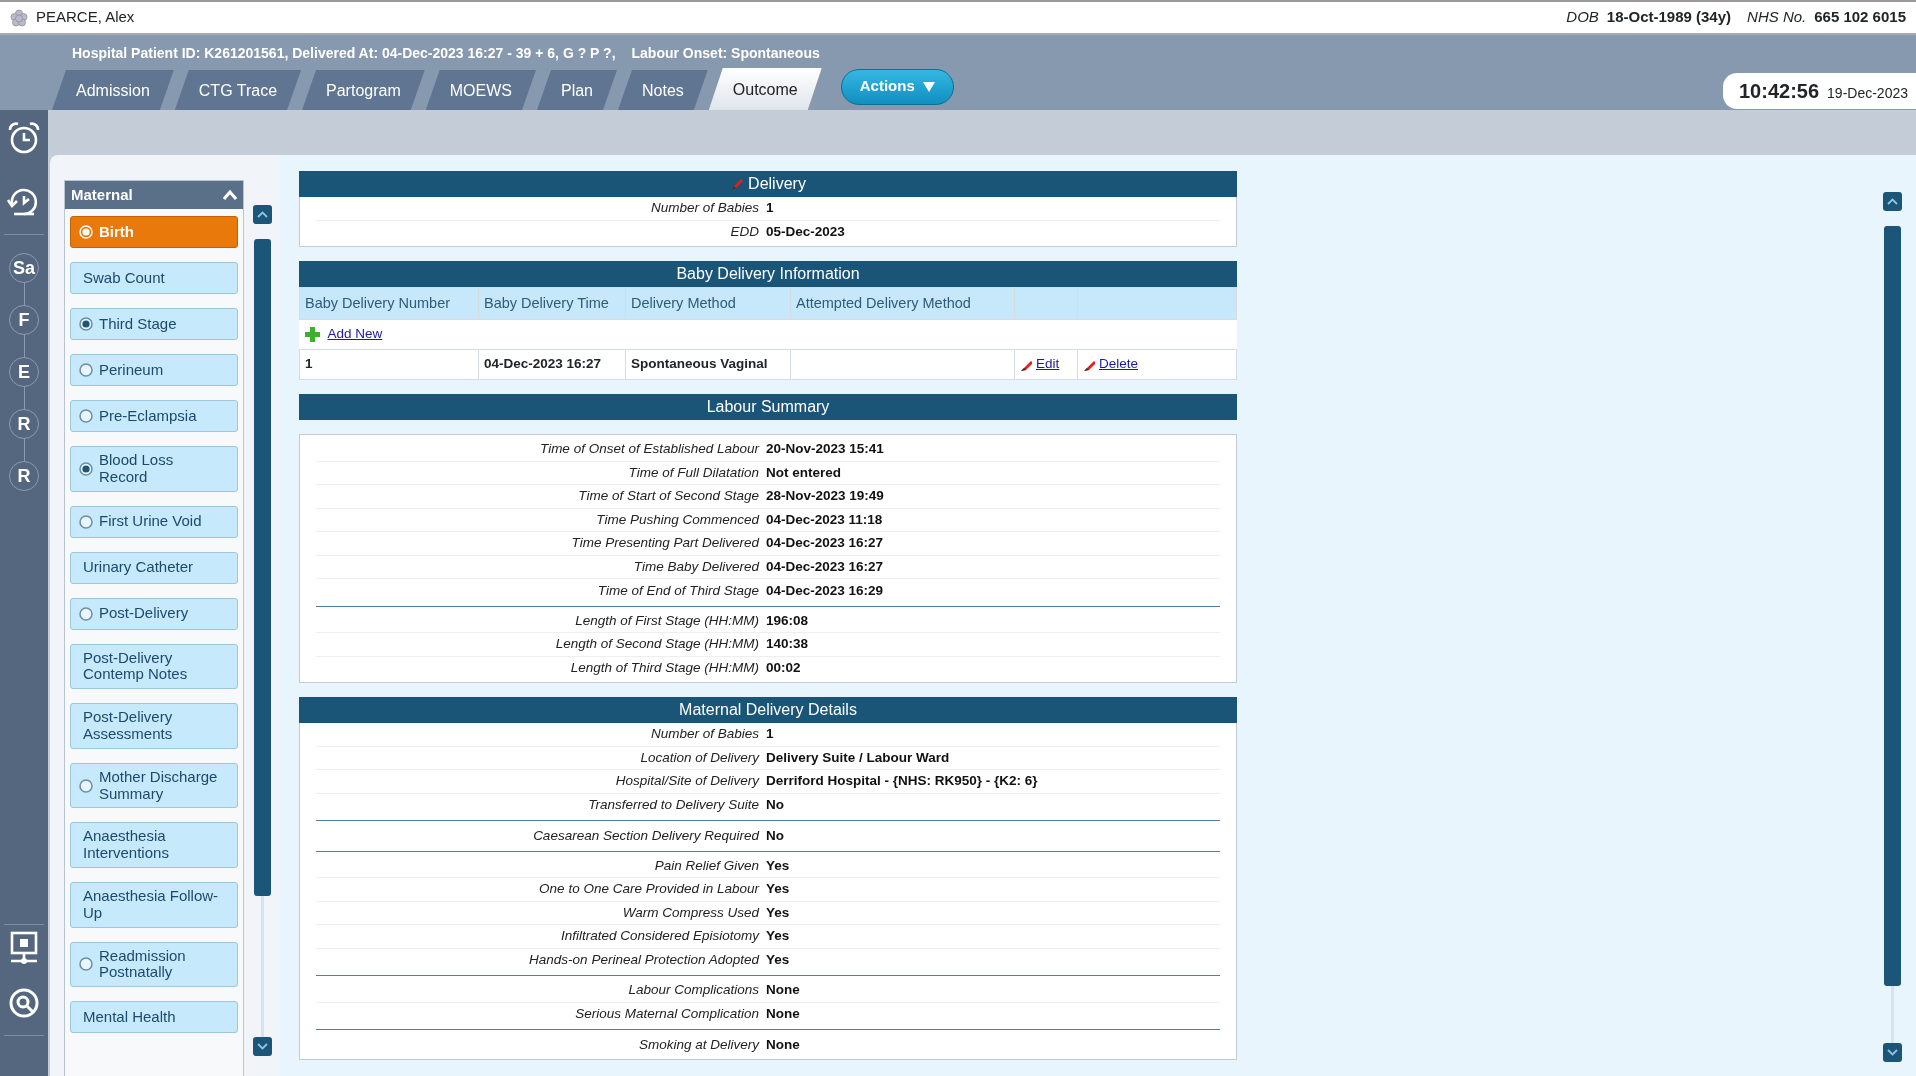  What do you see at coordinates (154, 845) in the screenshot?
I see `sidebar-item: Anaesthesia Interventions` at bounding box center [154, 845].